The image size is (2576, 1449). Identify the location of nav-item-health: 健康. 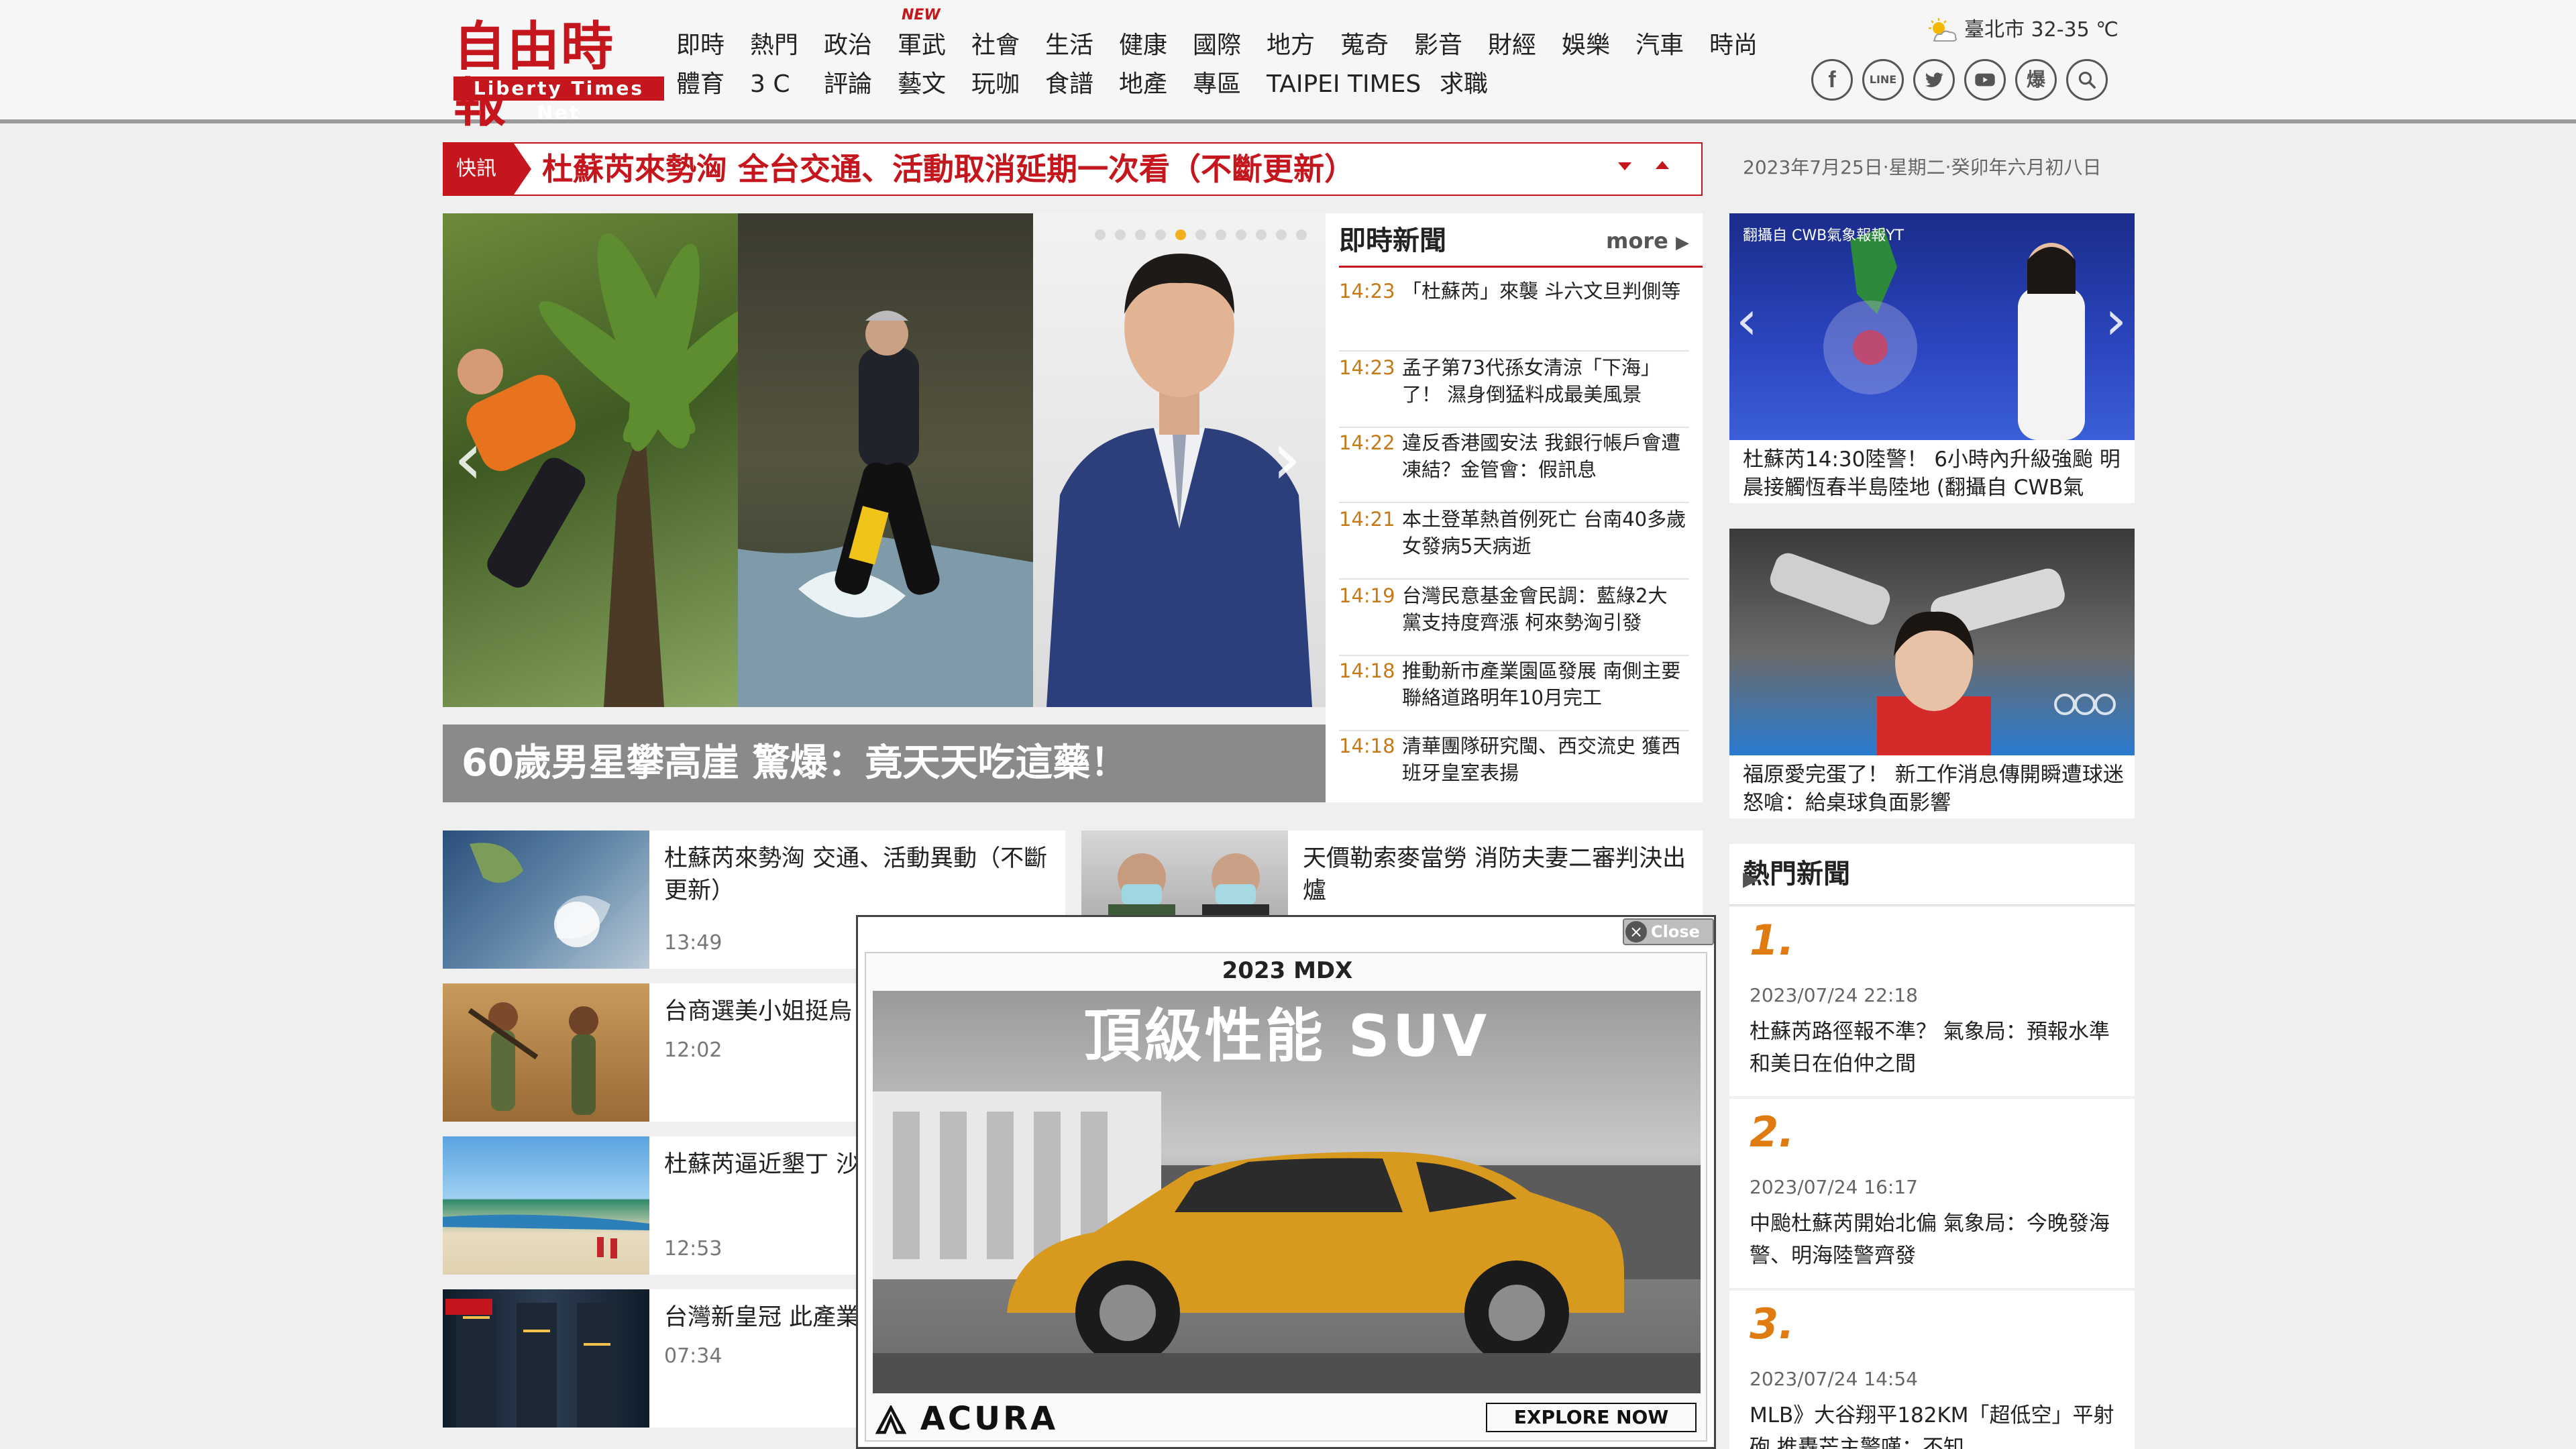
(1143, 45).